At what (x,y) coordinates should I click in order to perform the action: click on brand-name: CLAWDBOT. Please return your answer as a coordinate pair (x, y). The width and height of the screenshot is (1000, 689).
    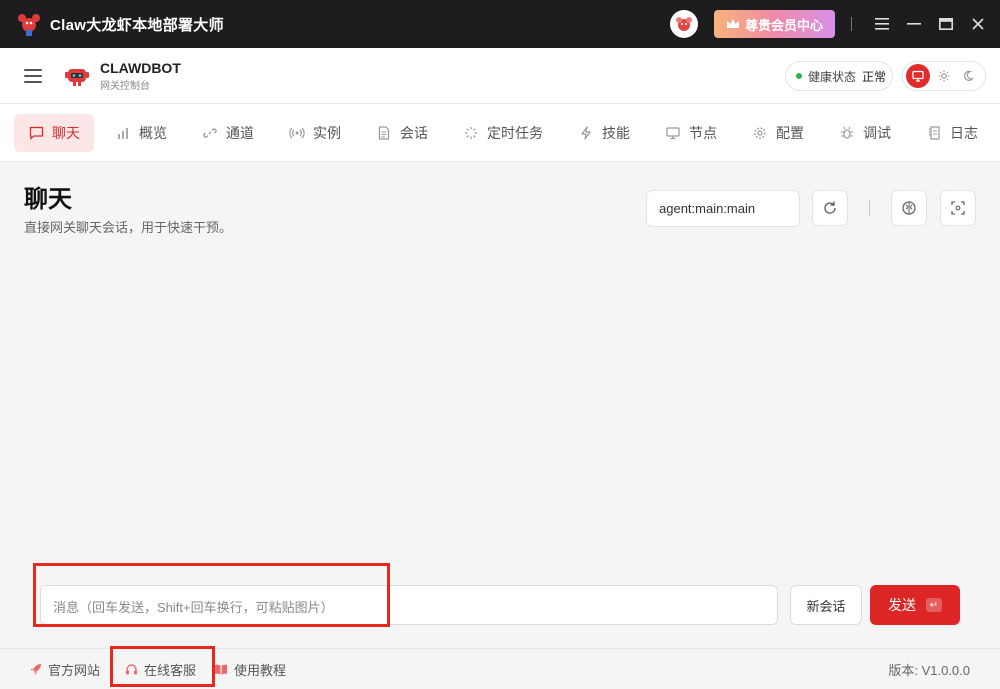
    Looking at the image, I should click on (140, 67).